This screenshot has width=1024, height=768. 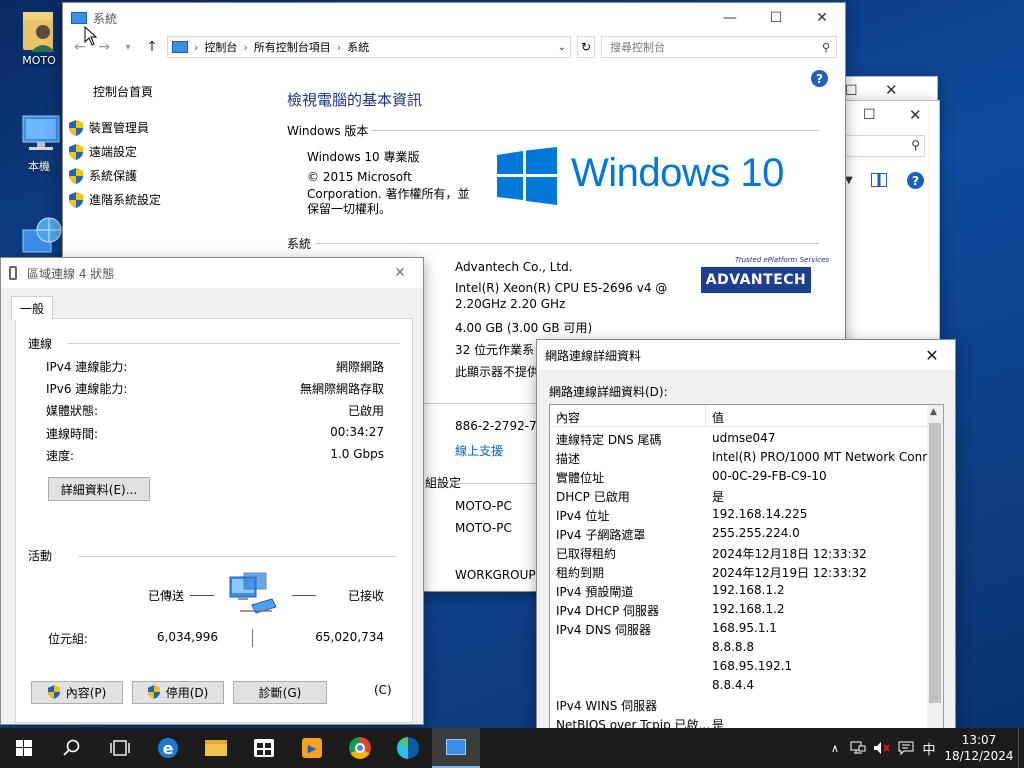 I want to click on clock: 13:07 18/12/2024, so click(x=979, y=748).